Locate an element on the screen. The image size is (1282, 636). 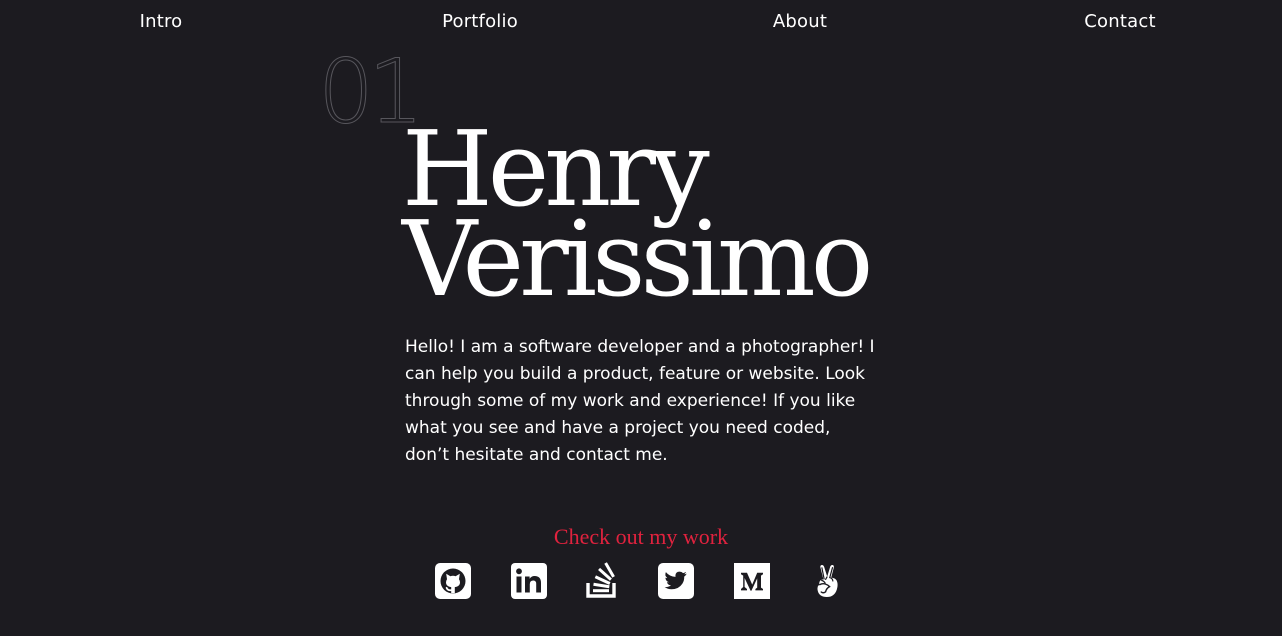
twitter-link is located at coordinates (676, 581).